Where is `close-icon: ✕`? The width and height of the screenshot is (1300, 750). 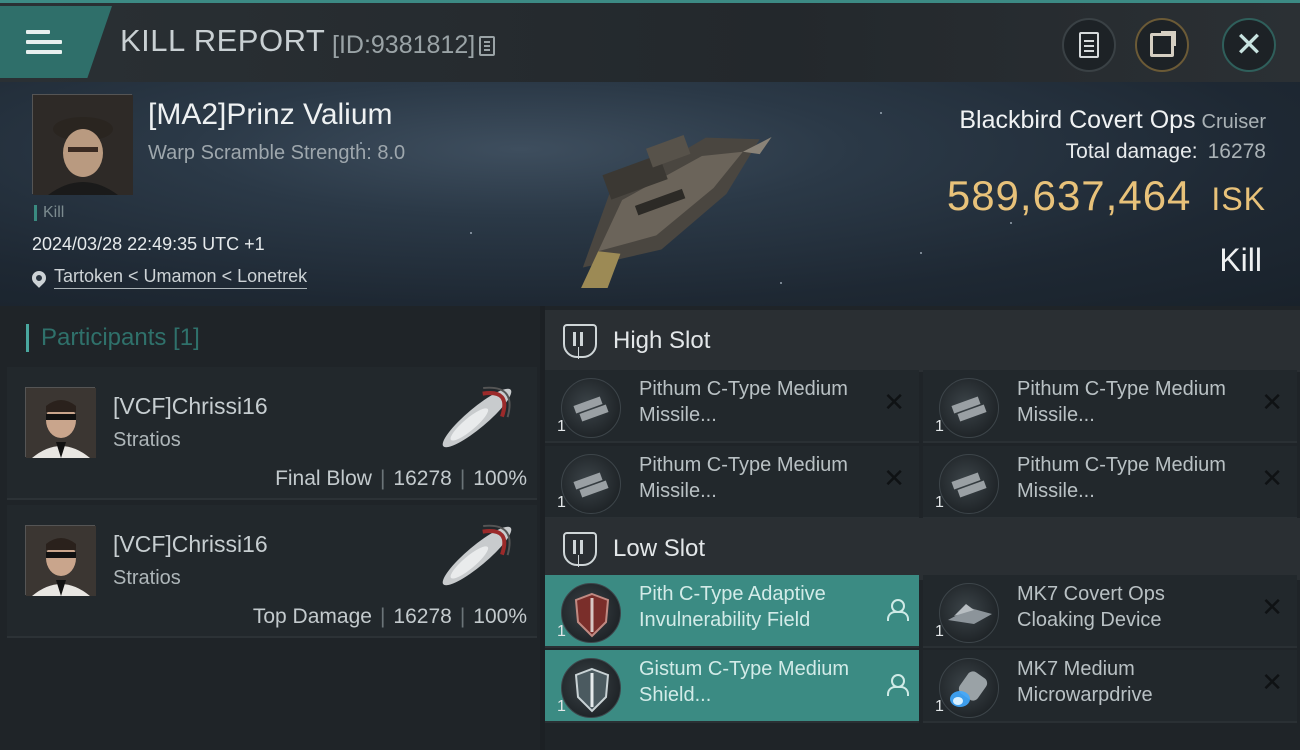
close-icon: ✕ is located at coordinates (1249, 45).